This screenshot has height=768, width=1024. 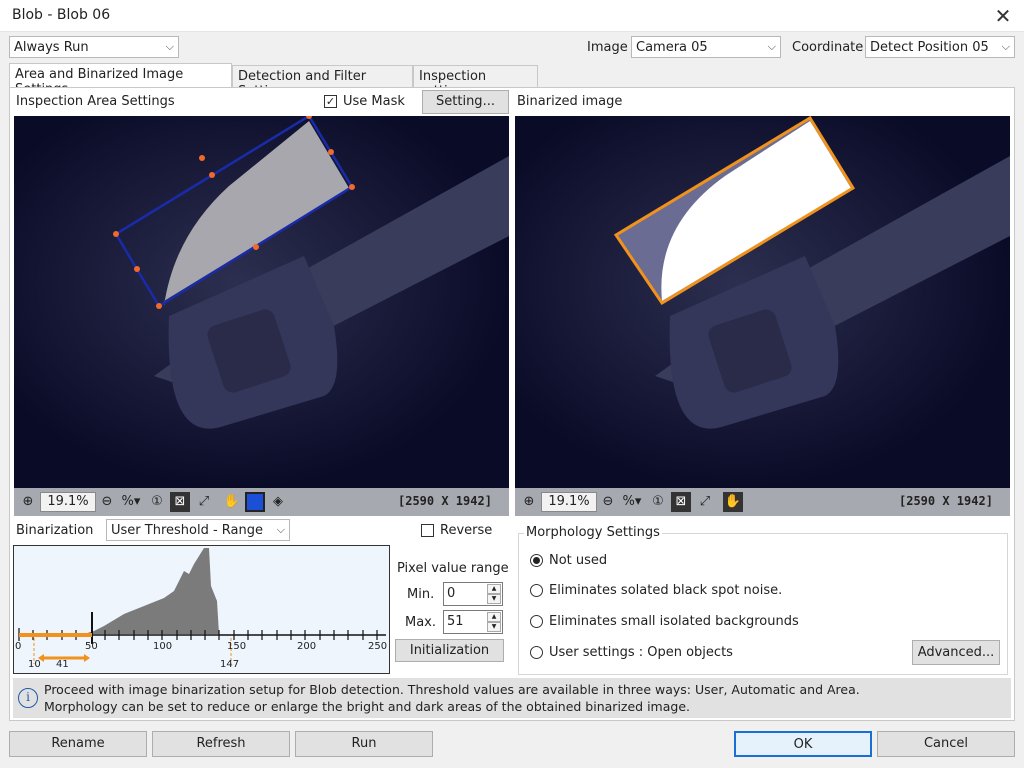 What do you see at coordinates (55, 530) in the screenshot?
I see `binarization-label: Binarization` at bounding box center [55, 530].